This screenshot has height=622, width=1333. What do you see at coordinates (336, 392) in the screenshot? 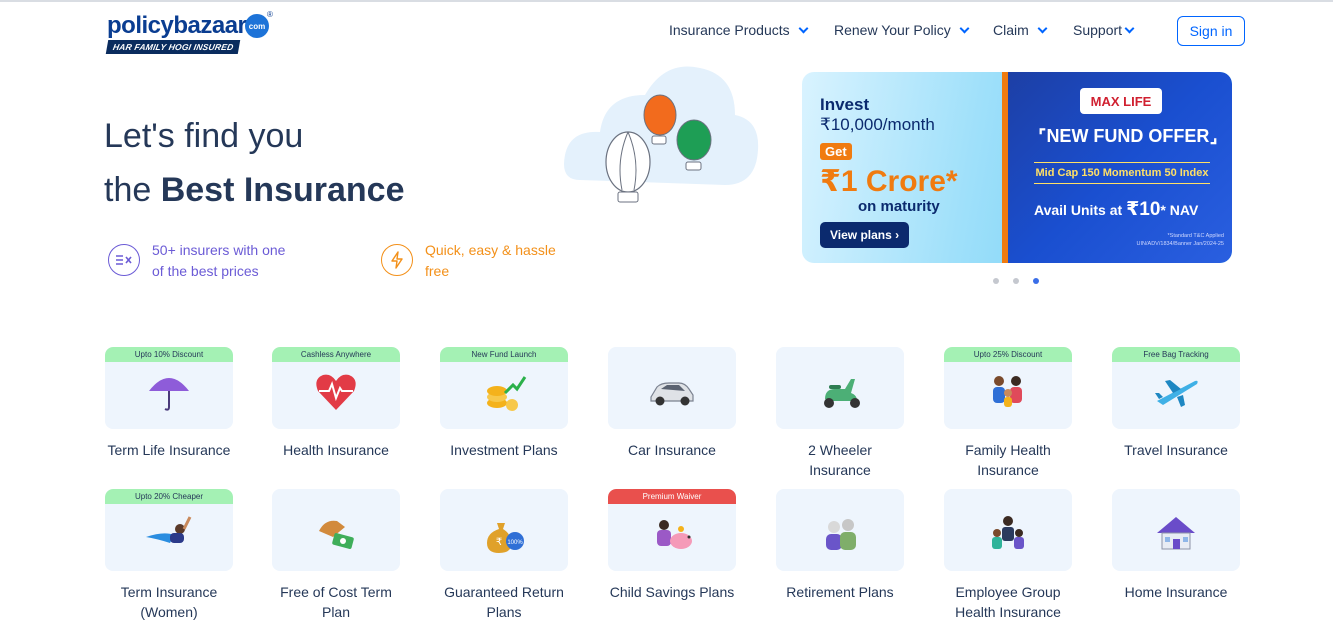
I see `heart-pulse-icon` at bounding box center [336, 392].